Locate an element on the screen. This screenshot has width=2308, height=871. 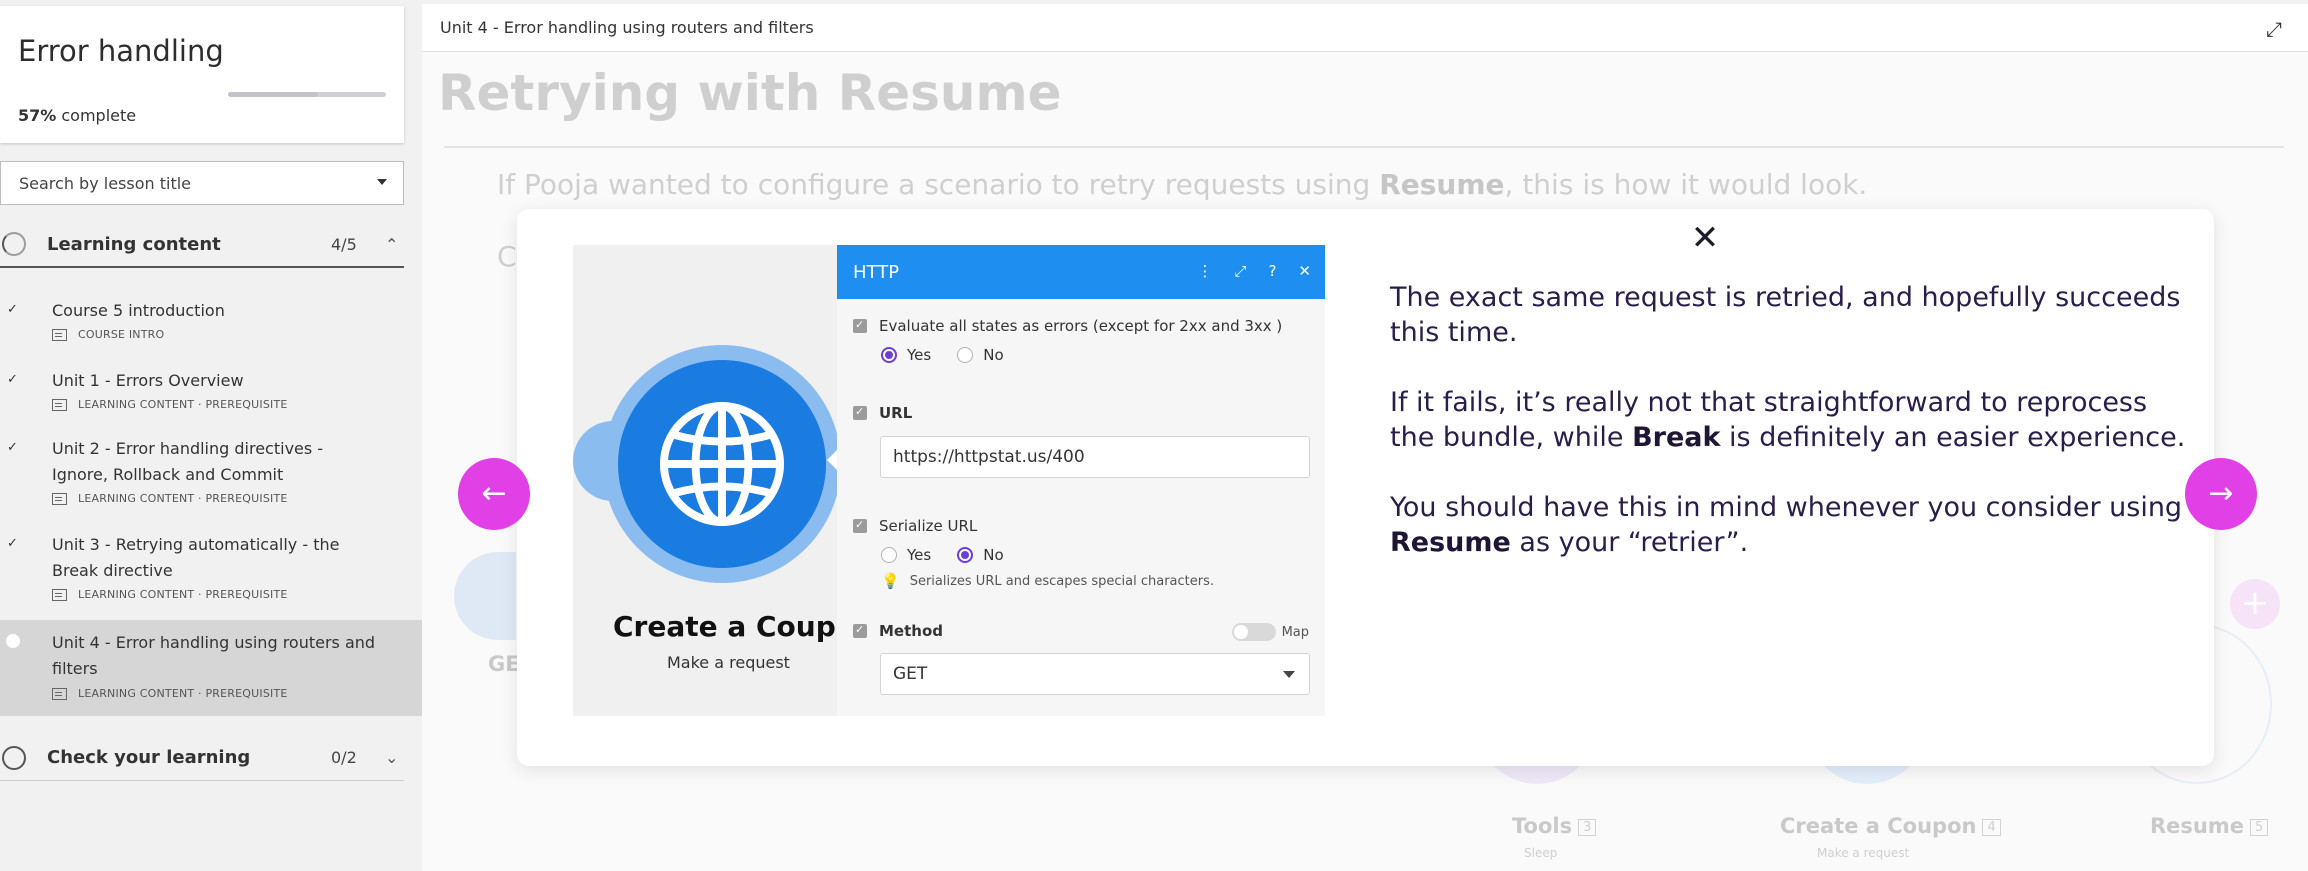
document-icon is located at coordinates (59, 334).